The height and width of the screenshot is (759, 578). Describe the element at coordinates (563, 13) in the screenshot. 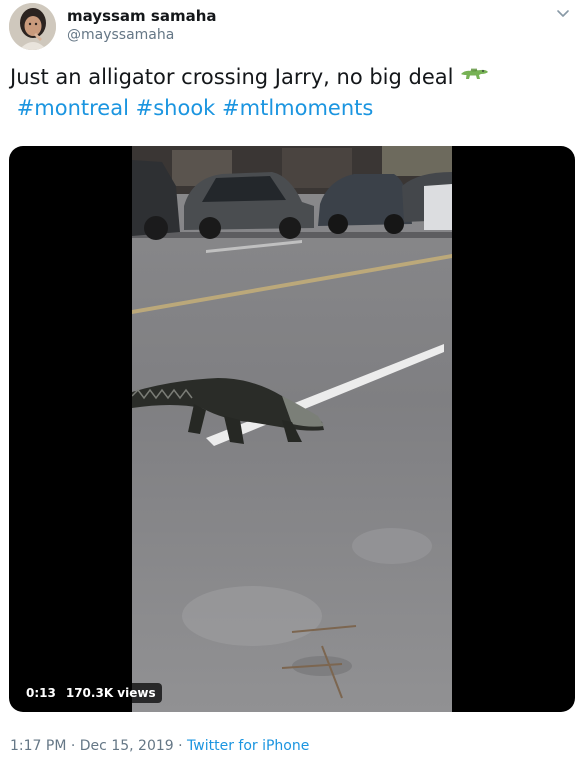

I see `chevron-down-icon` at that location.